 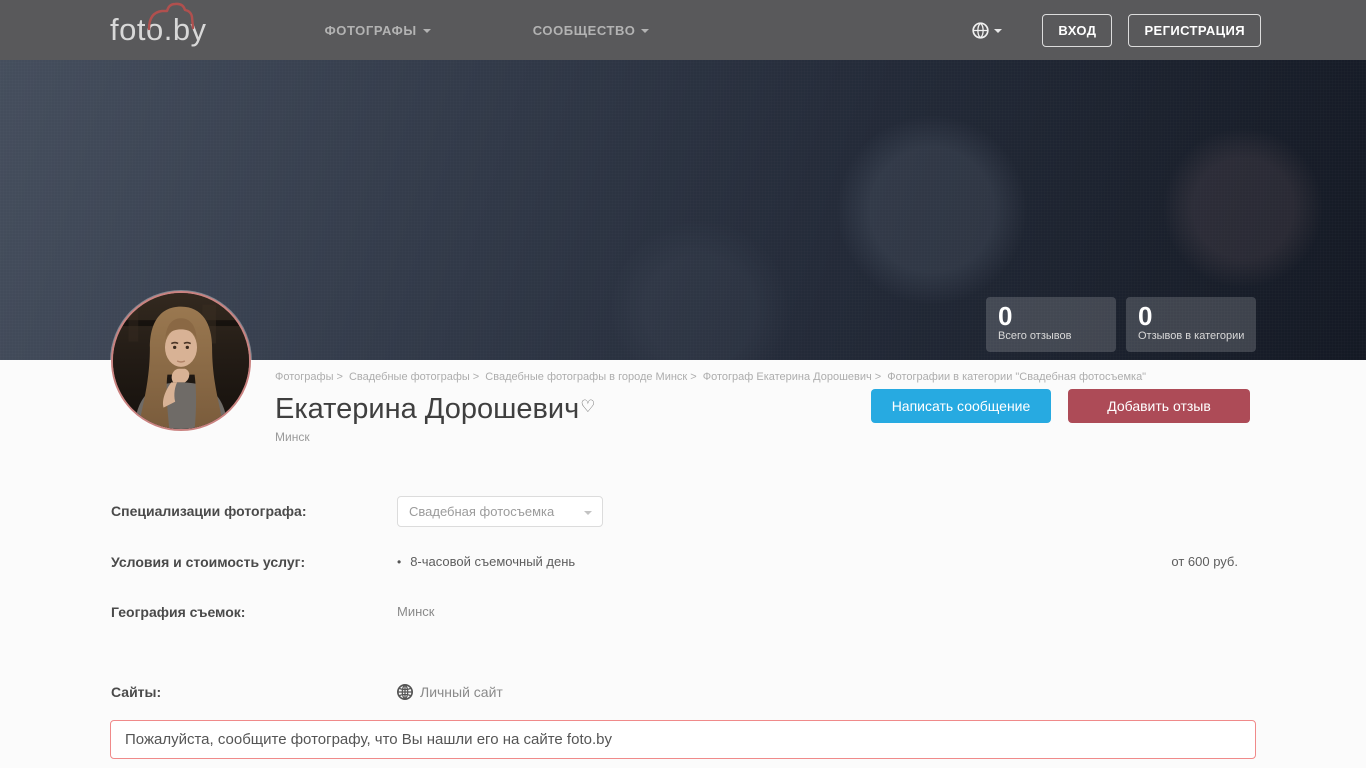 I want to click on selected-specialization: Свадебная фотосъемка, so click(x=482, y=511).